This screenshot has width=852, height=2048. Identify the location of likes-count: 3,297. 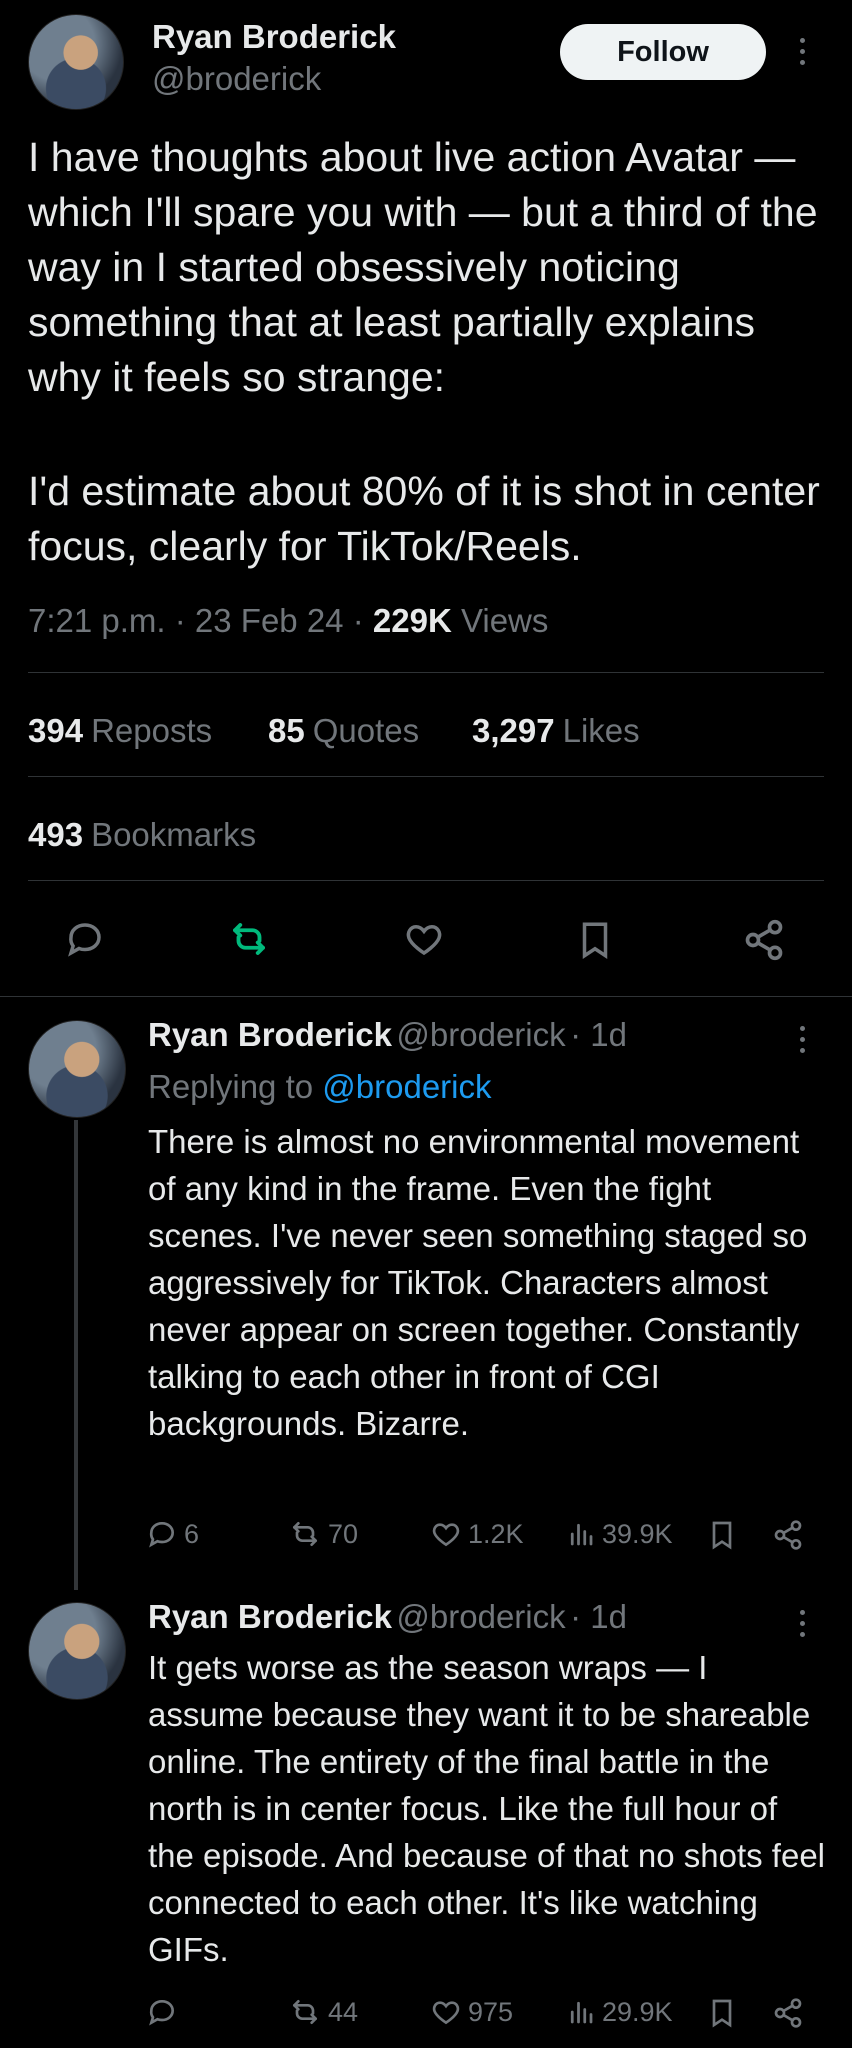
(513, 730).